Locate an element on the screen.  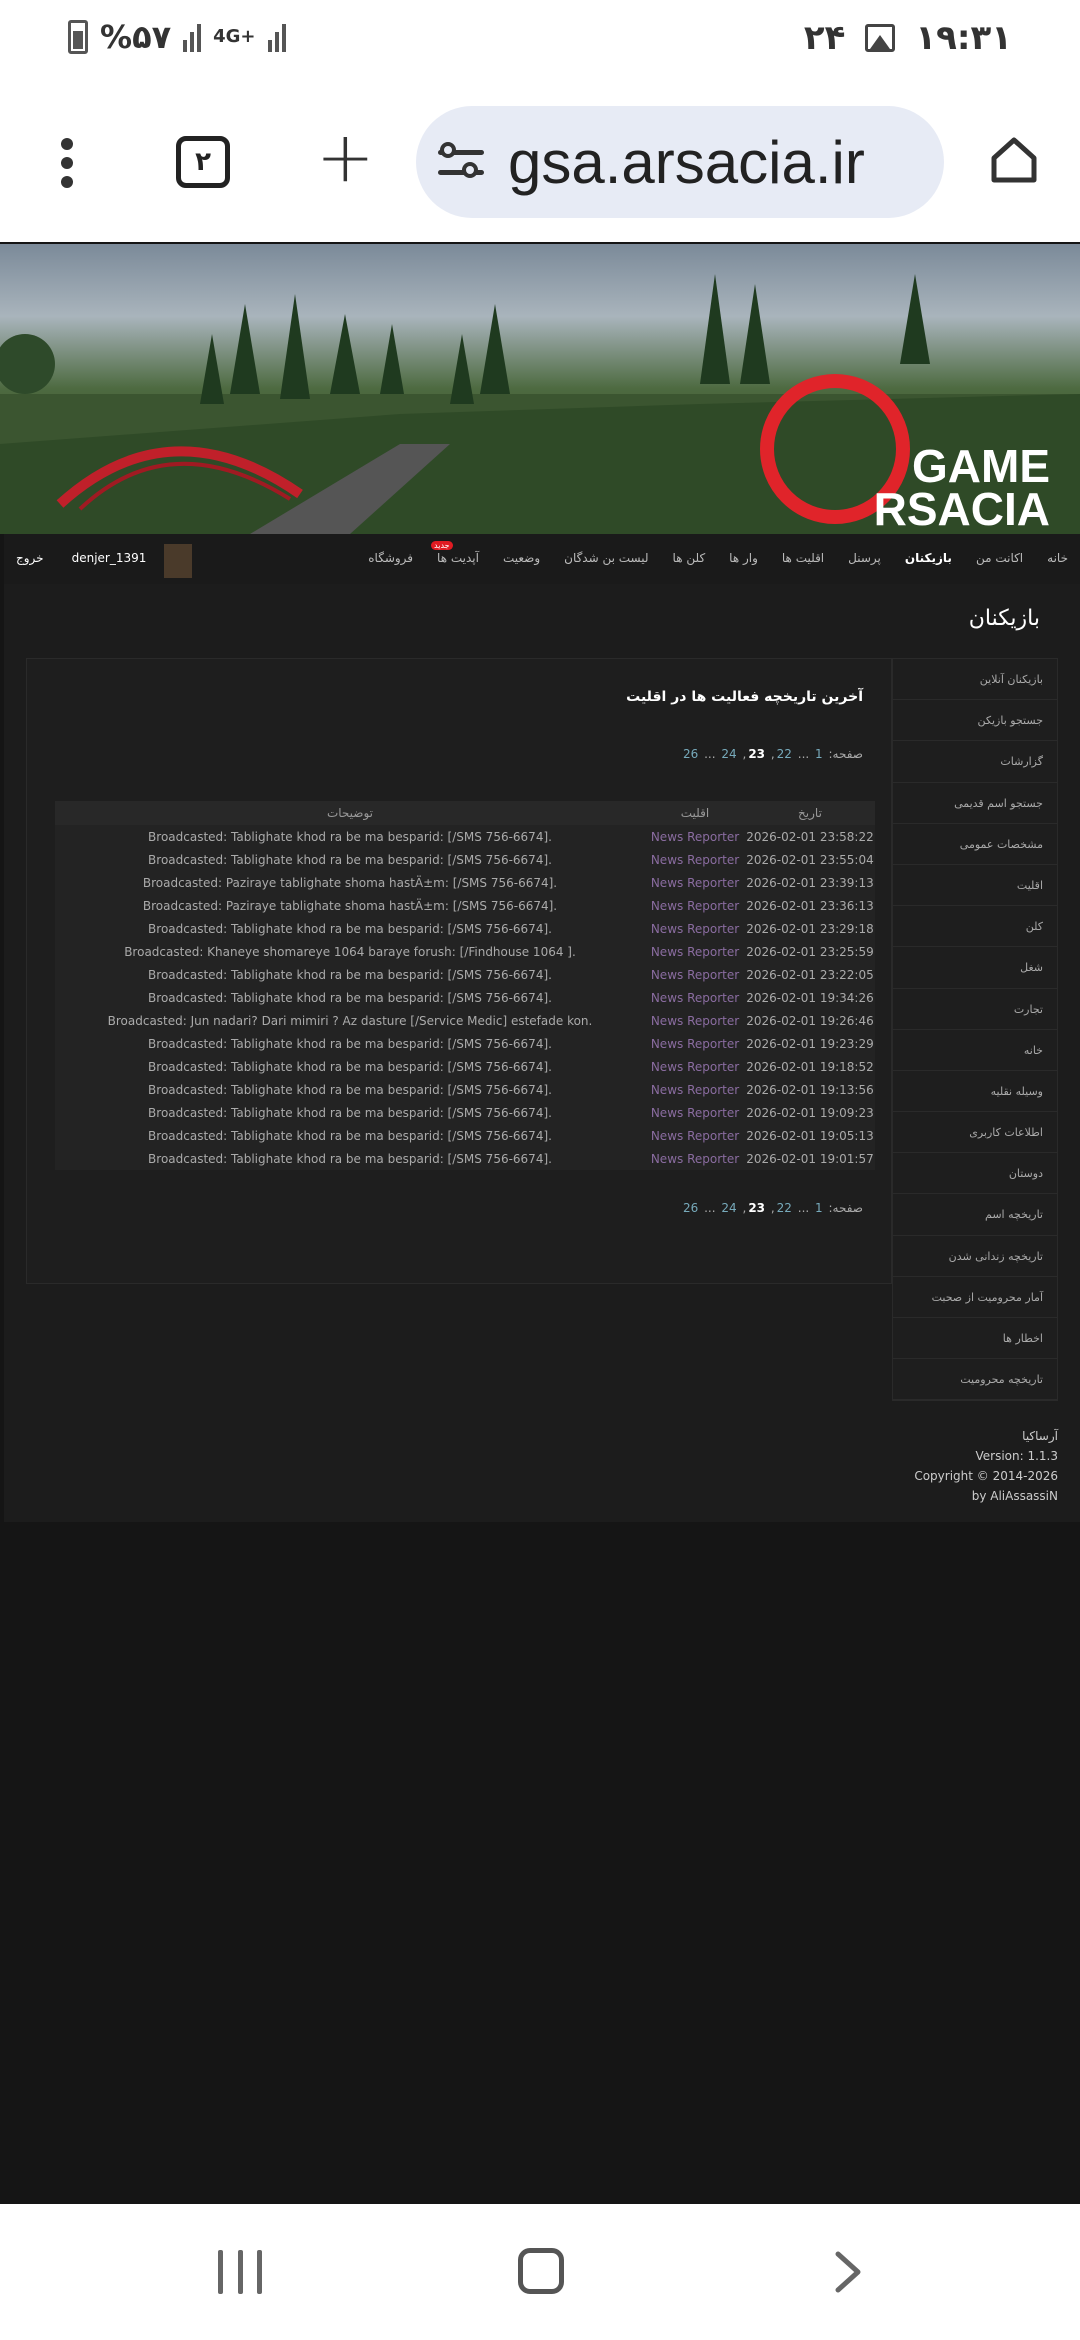
sidebar-item: اخطار ها is located at coordinates (975, 1339).